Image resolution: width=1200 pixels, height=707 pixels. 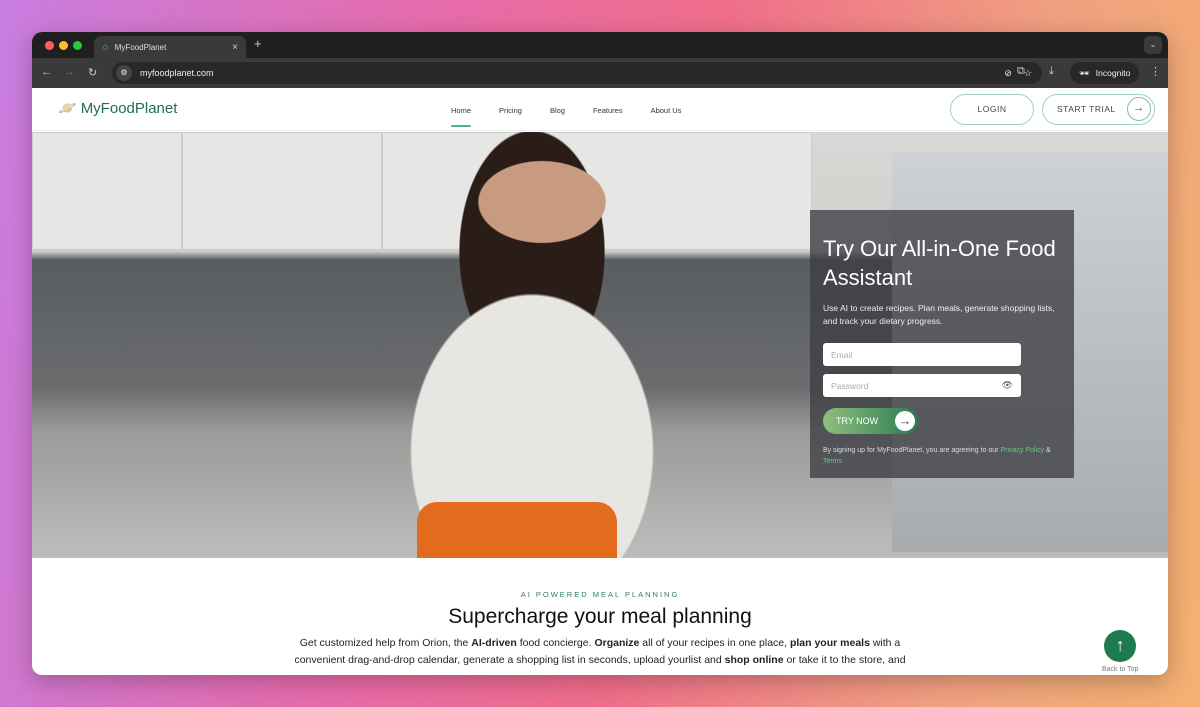 What do you see at coordinates (1086, 109) in the screenshot?
I see `start-trial-label: START TRIAL` at bounding box center [1086, 109].